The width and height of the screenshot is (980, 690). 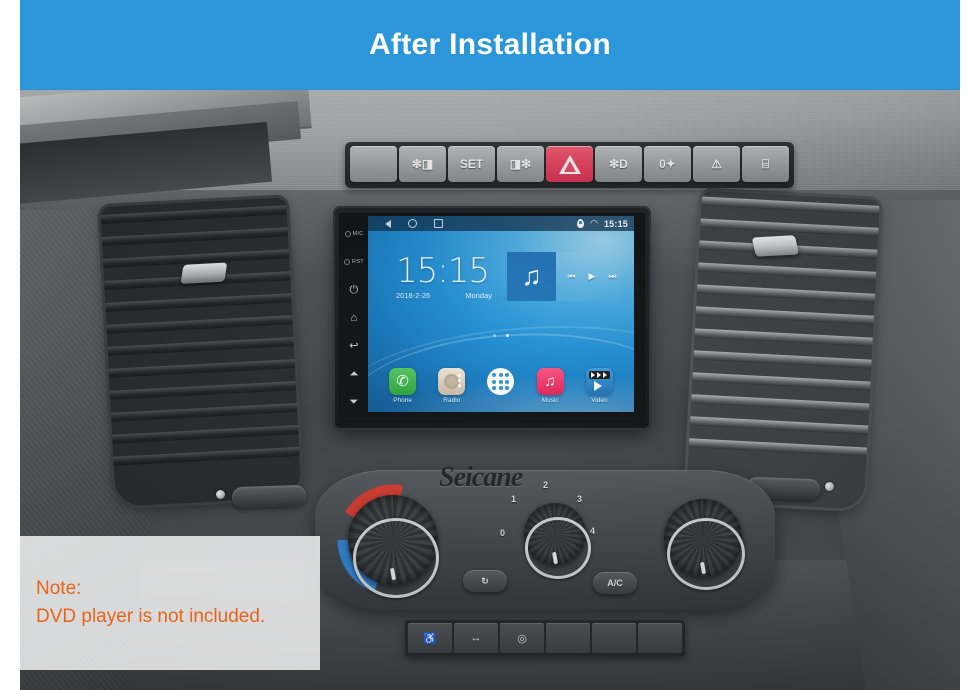 What do you see at coordinates (775, 246) in the screenshot?
I see `right-vent-adjuster` at bounding box center [775, 246].